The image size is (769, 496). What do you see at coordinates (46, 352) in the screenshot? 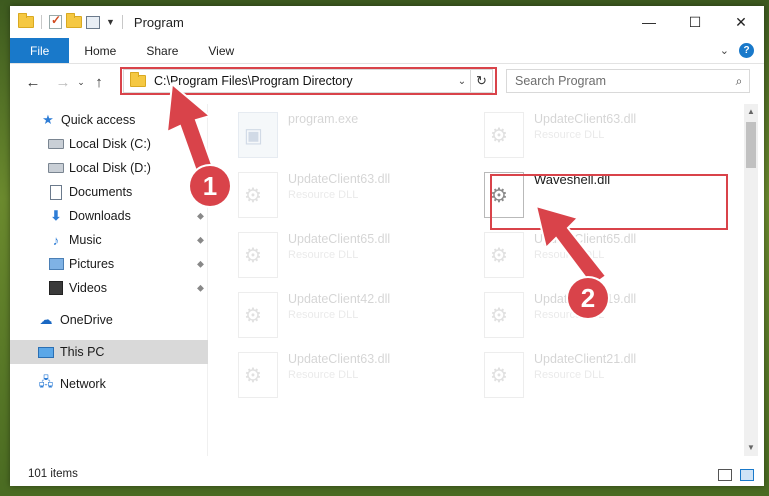
I see `pc-icon` at bounding box center [46, 352].